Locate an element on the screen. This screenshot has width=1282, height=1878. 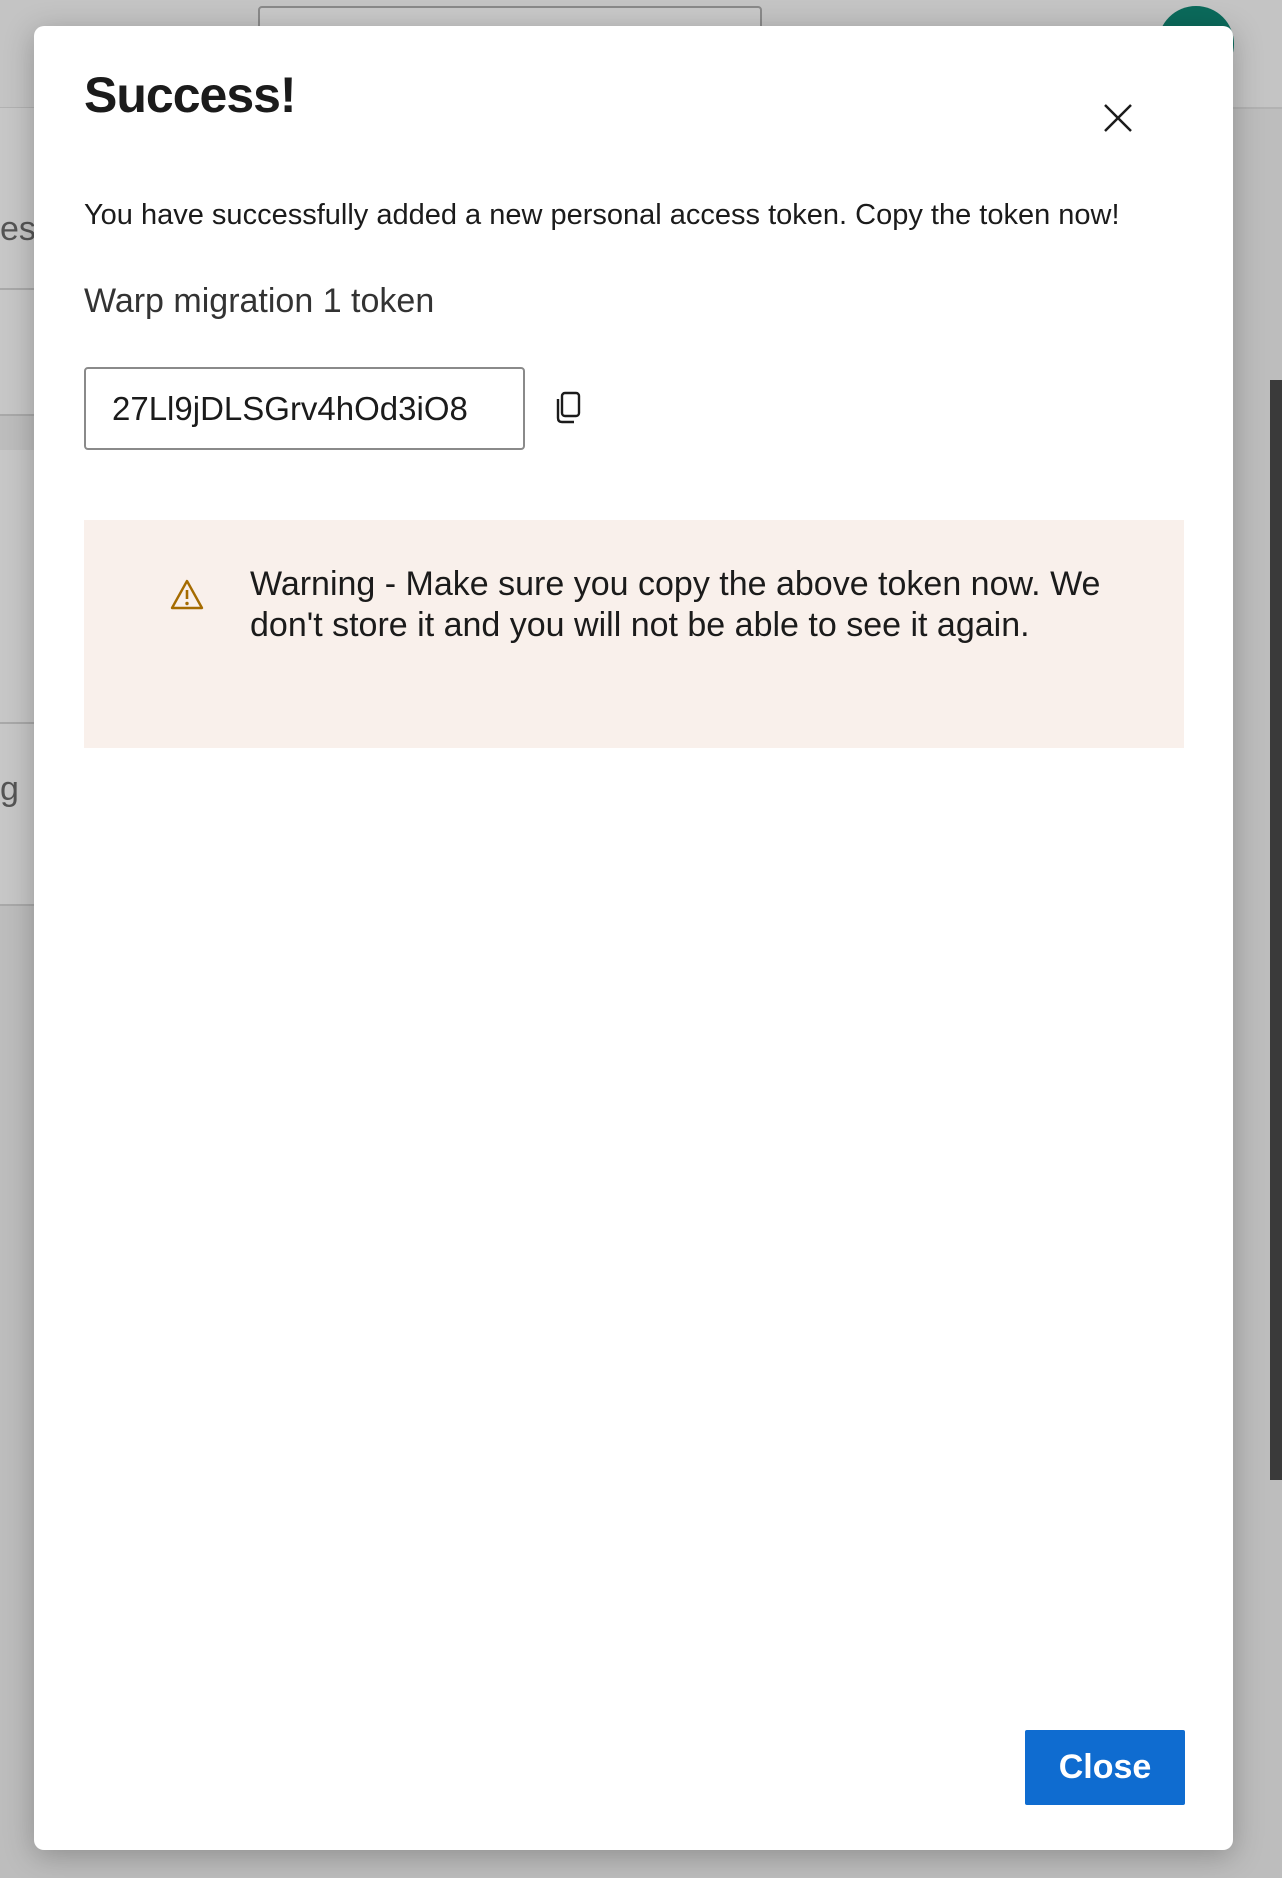
background-text-fragment: g is located at coordinates (9, 789).